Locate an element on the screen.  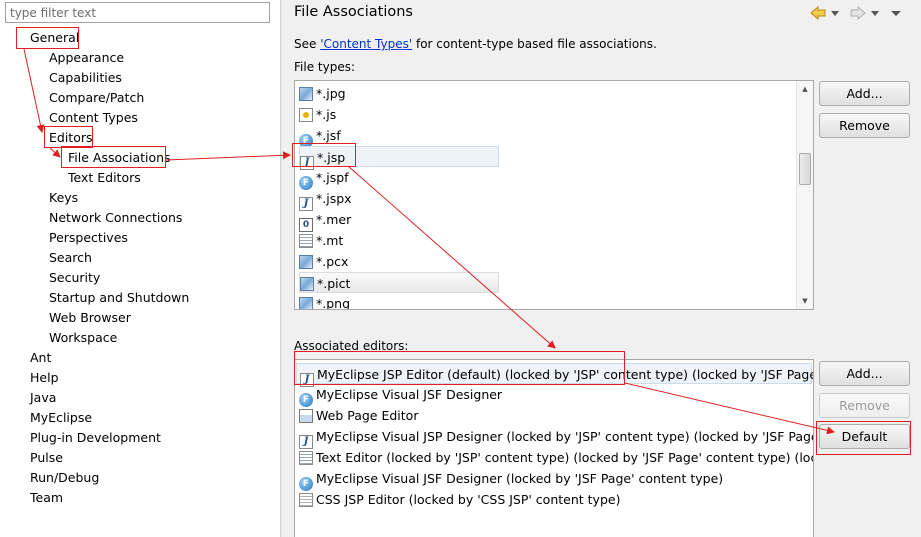
annotation-box-editors is located at coordinates (68, 137).